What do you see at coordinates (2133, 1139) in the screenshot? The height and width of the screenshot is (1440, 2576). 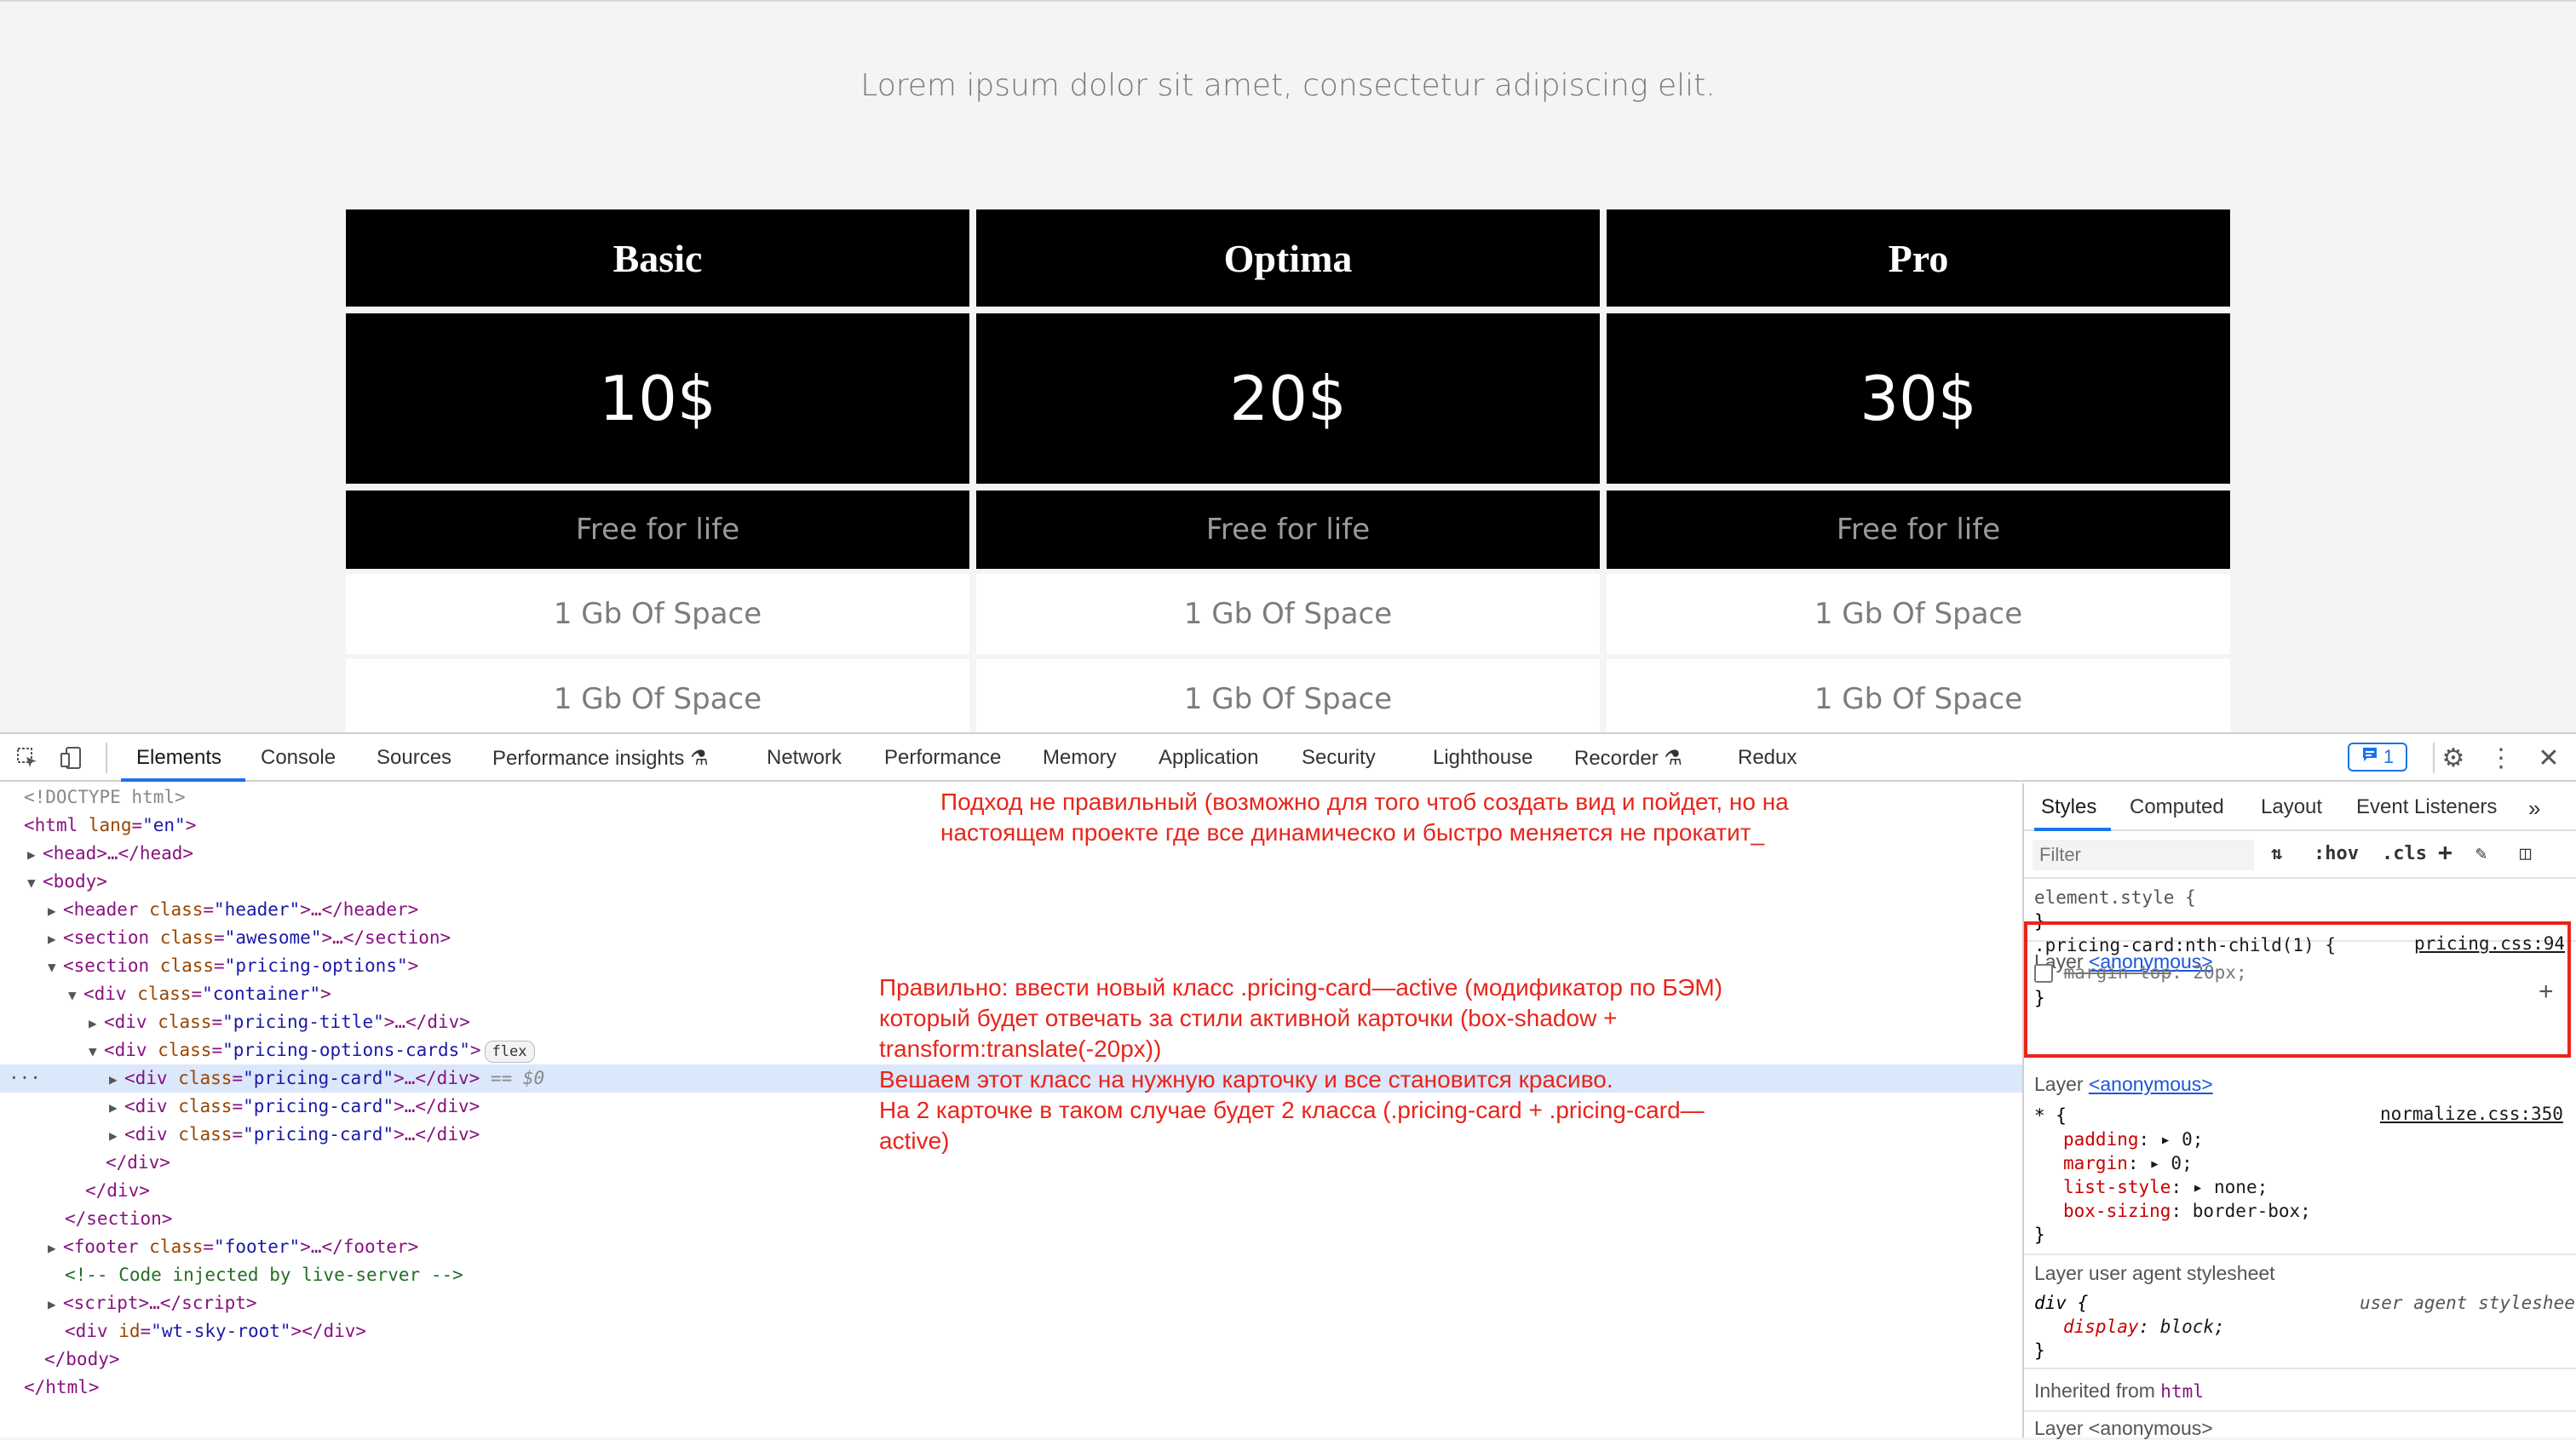 I see `css-declaration: padding: ▸ 0;` at bounding box center [2133, 1139].